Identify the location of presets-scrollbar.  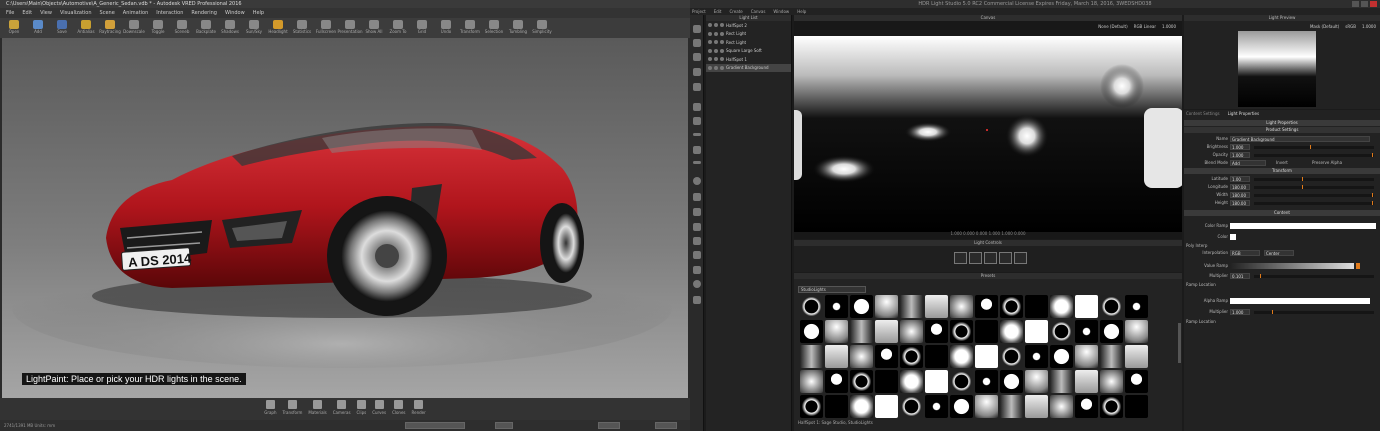
(1179, 343).